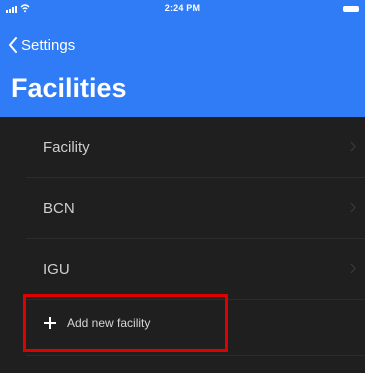 The height and width of the screenshot is (373, 365). I want to click on status-bar: 2:24 PM, so click(182, 11).